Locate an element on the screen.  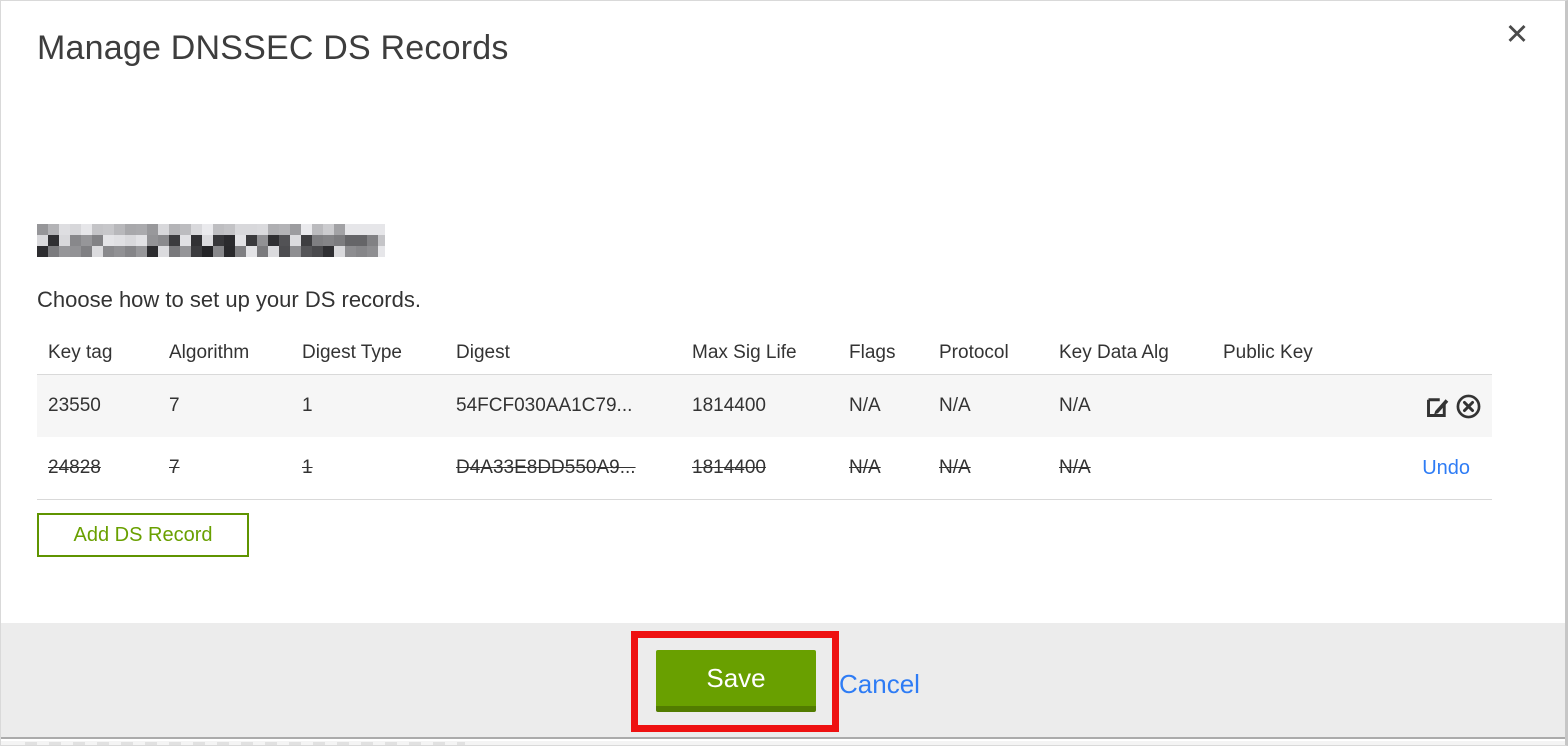
undo-link: Undo is located at coordinates (1452, 468).